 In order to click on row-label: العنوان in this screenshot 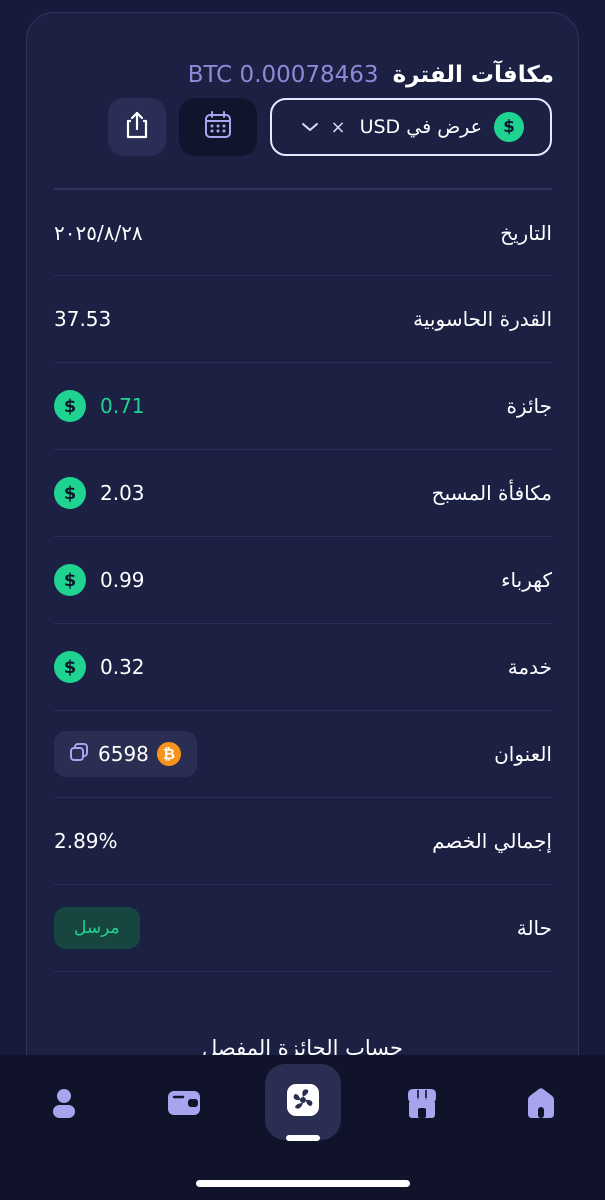, I will do `click(523, 754)`.